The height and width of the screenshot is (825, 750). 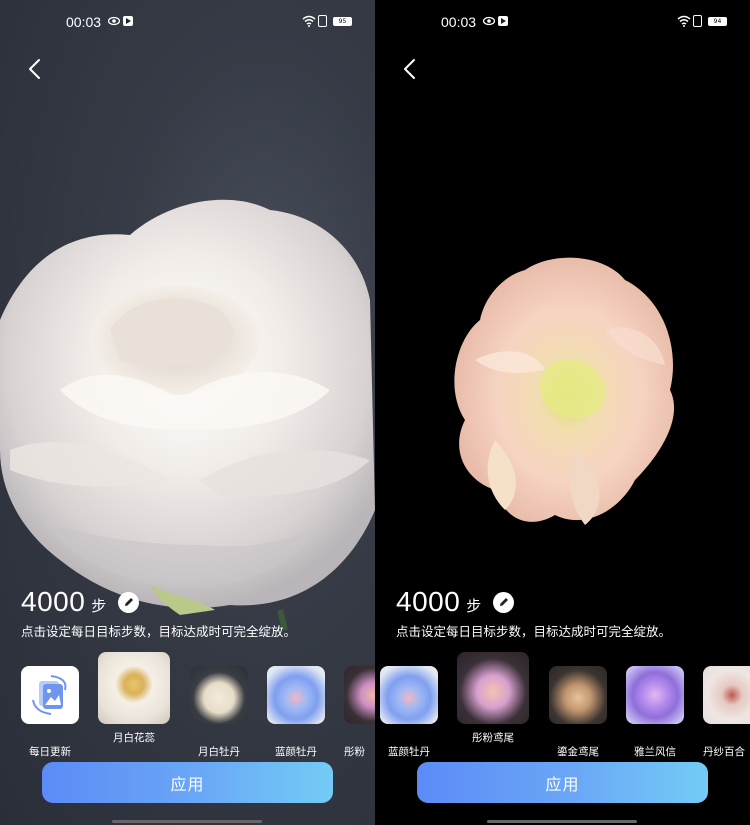 What do you see at coordinates (578, 752) in the screenshot?
I see `thumb-label: 鎏金鸢尾` at bounding box center [578, 752].